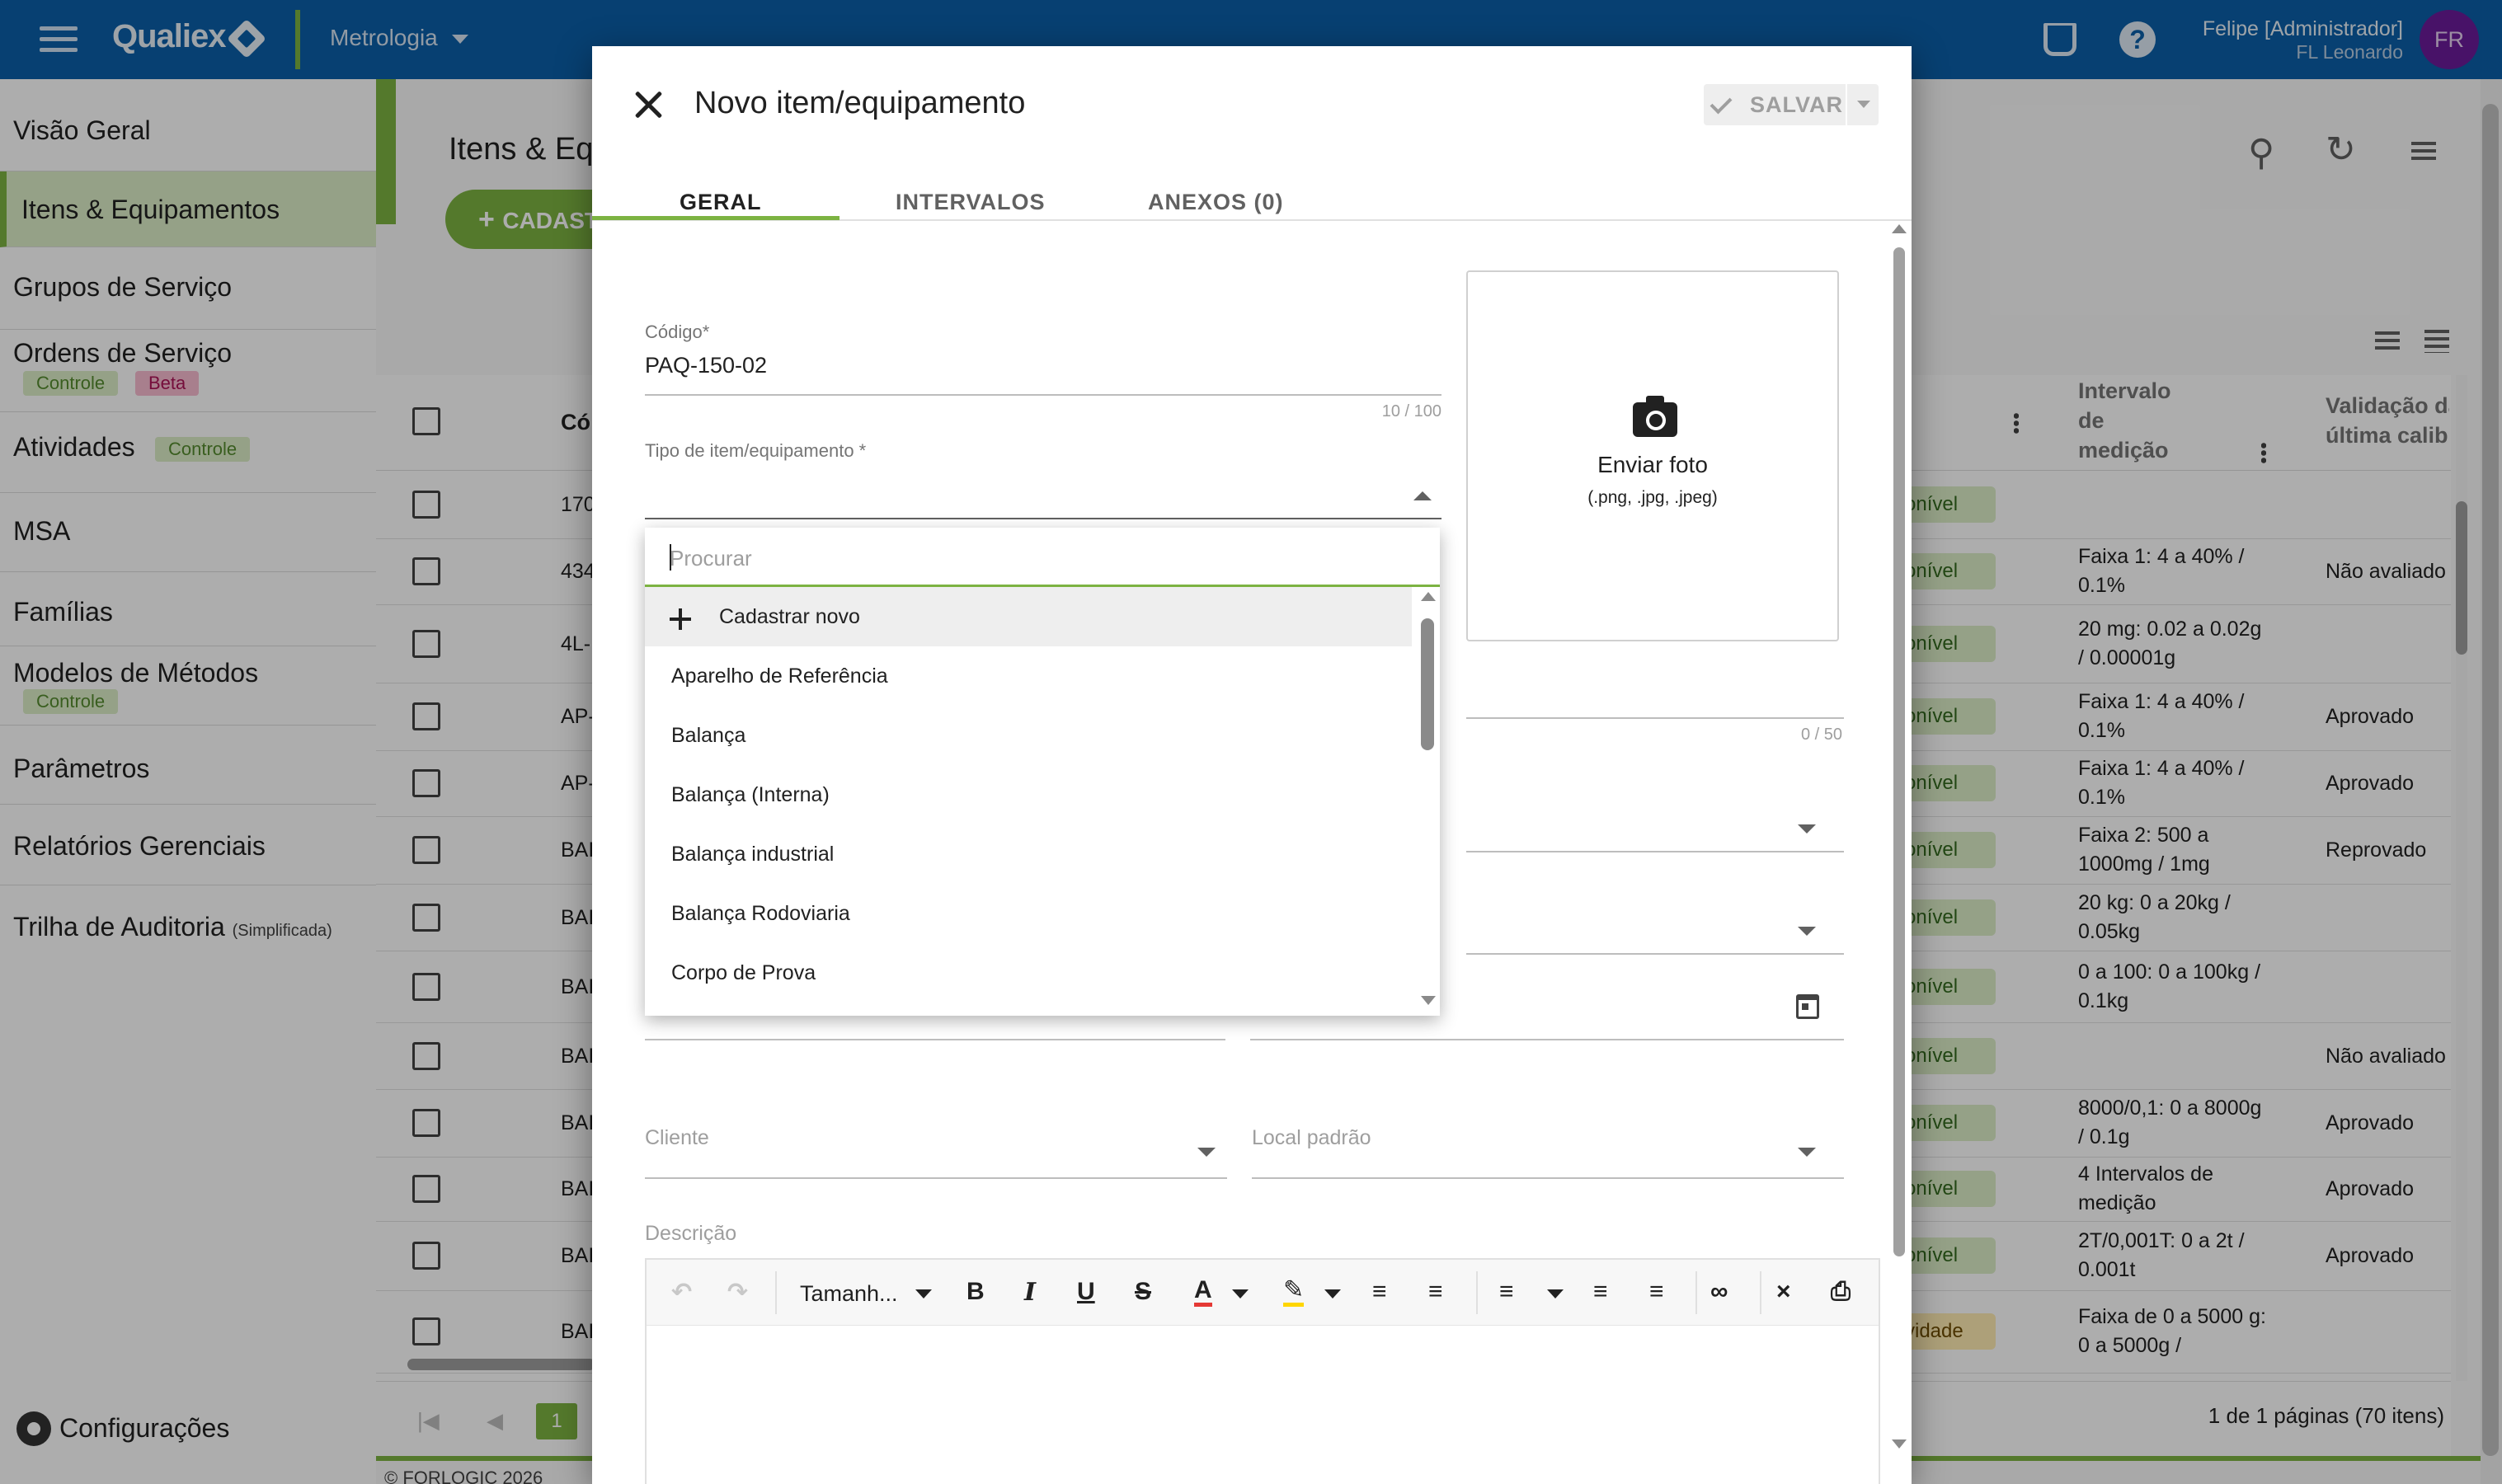 The height and width of the screenshot is (1484, 2502). What do you see at coordinates (1719, 1292) in the screenshot?
I see `link-icon: ∞` at bounding box center [1719, 1292].